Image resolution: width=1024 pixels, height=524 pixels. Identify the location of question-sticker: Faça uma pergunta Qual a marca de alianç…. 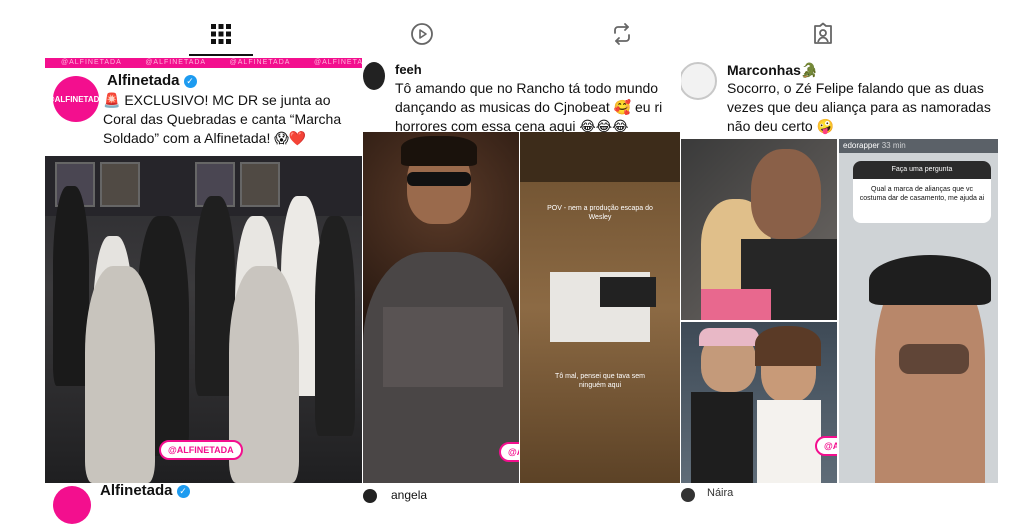
(922, 192).